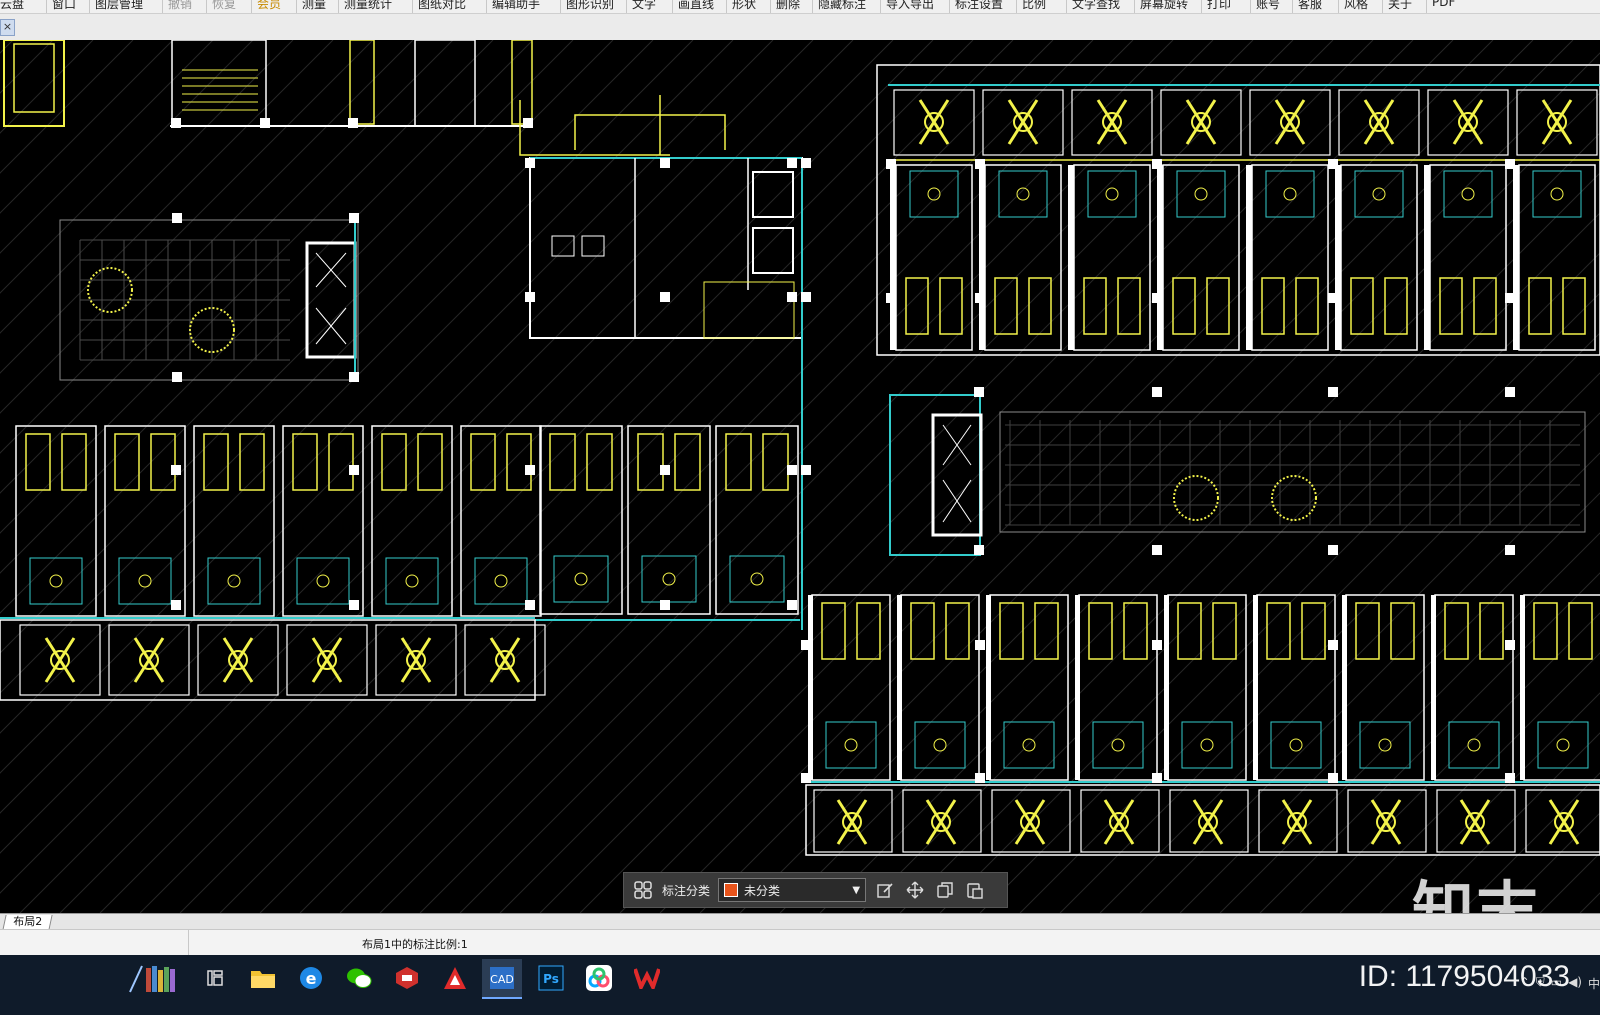  What do you see at coordinates (696, 6) in the screenshot?
I see `menu-item: 画直线` at bounding box center [696, 6].